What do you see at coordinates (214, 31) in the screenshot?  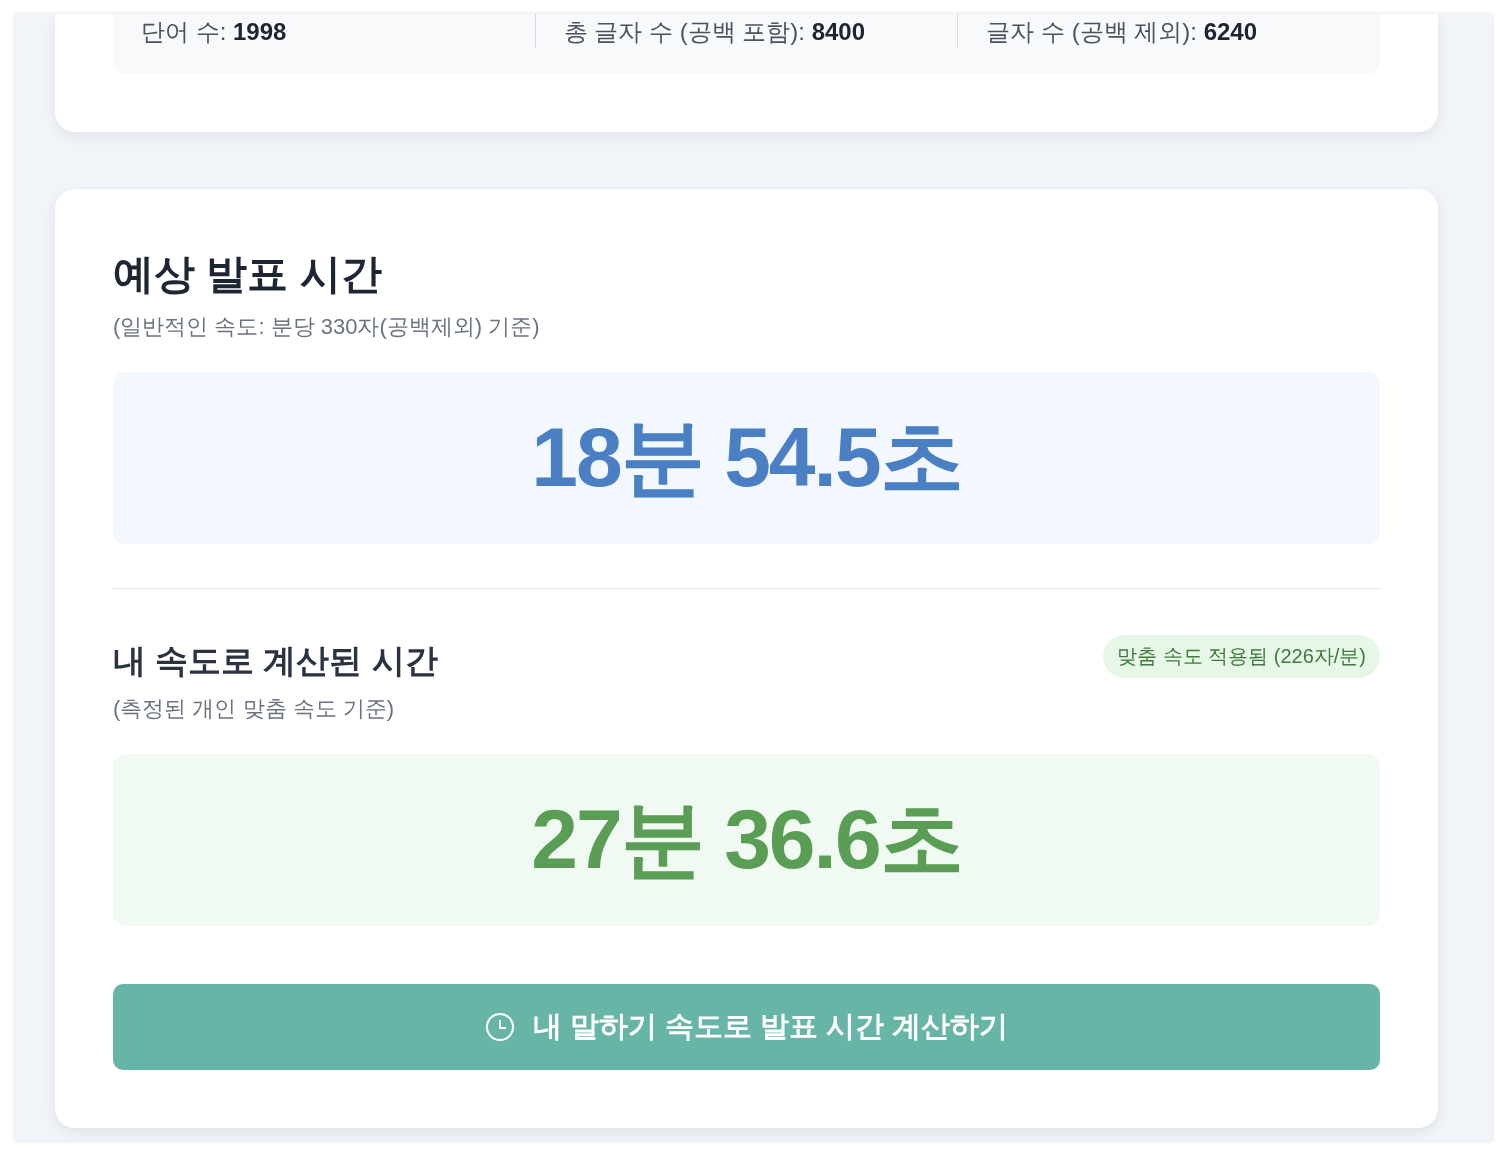 I see `stat-text: 단어 수: 1998` at bounding box center [214, 31].